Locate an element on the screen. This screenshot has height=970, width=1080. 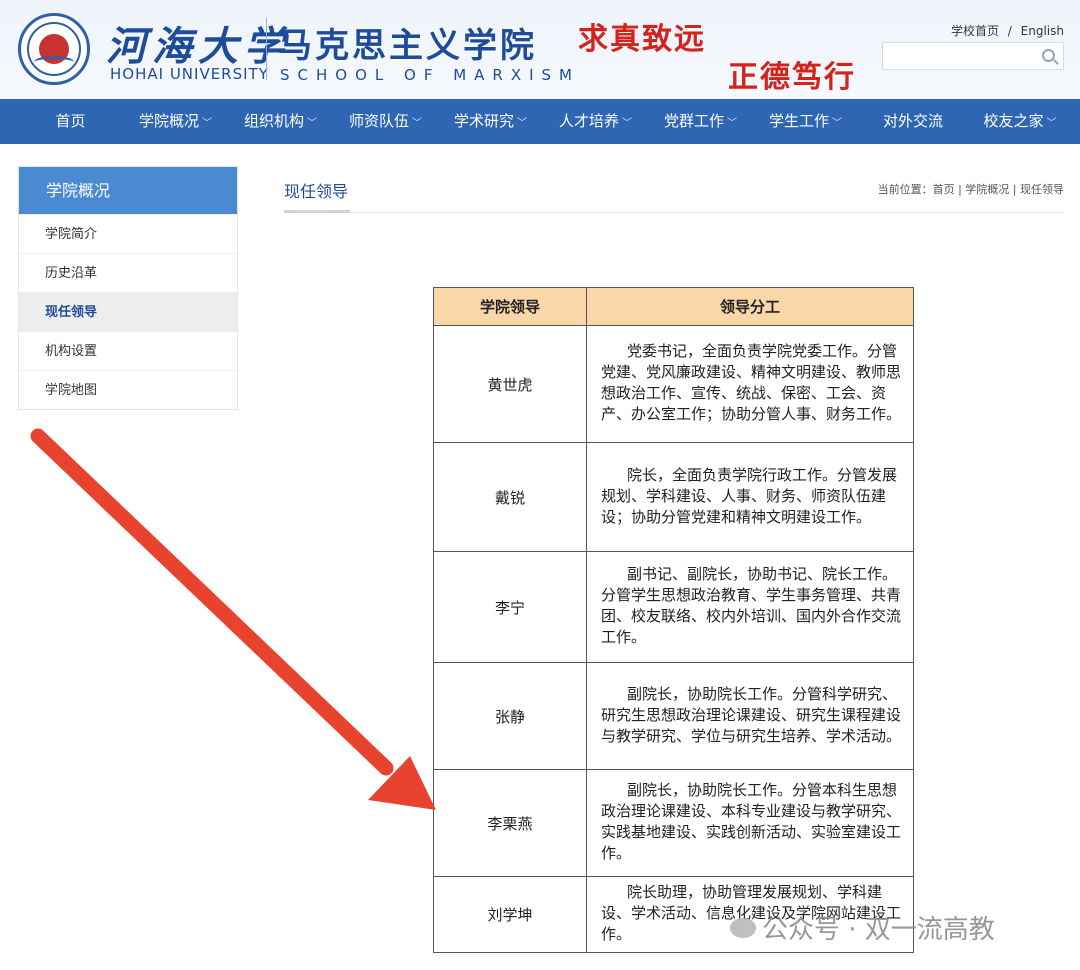
nav-item-1: 学院概况 ﹀ is located at coordinates (175, 121).